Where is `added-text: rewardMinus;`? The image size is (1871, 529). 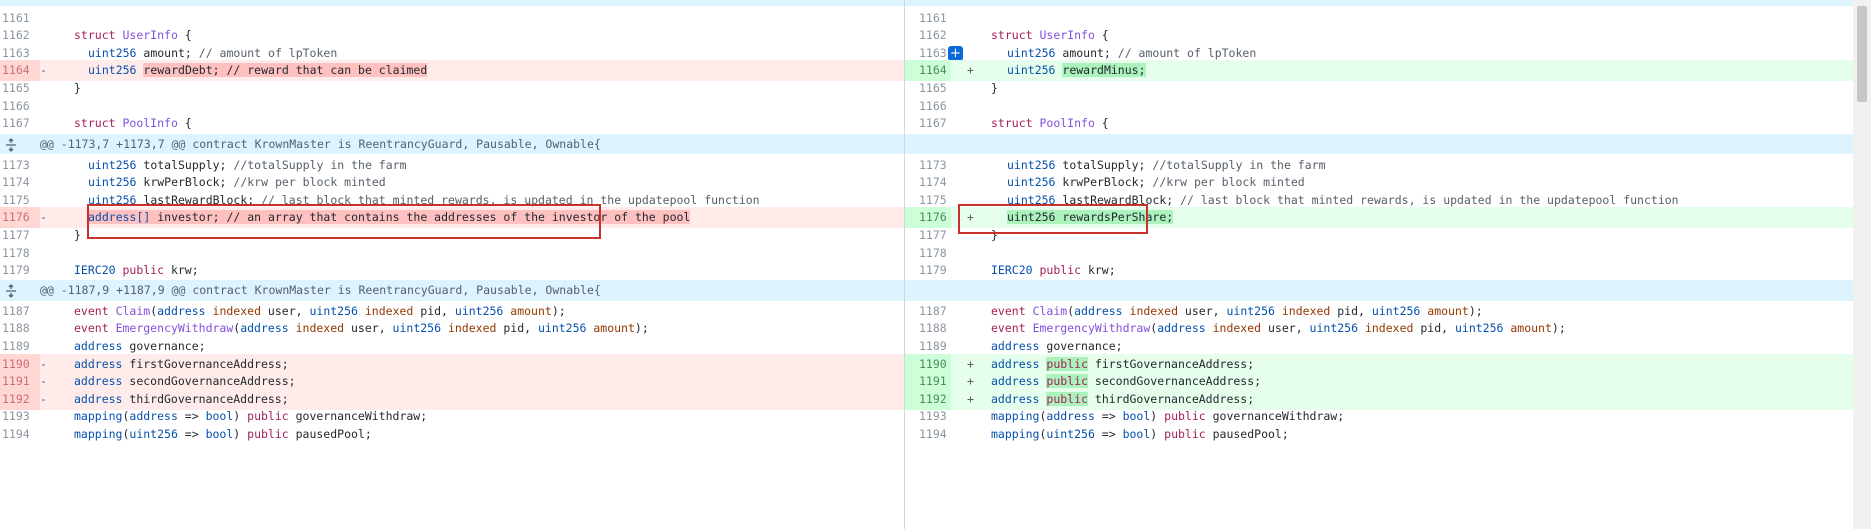
added-text: rewardMinus; is located at coordinates (1104, 70).